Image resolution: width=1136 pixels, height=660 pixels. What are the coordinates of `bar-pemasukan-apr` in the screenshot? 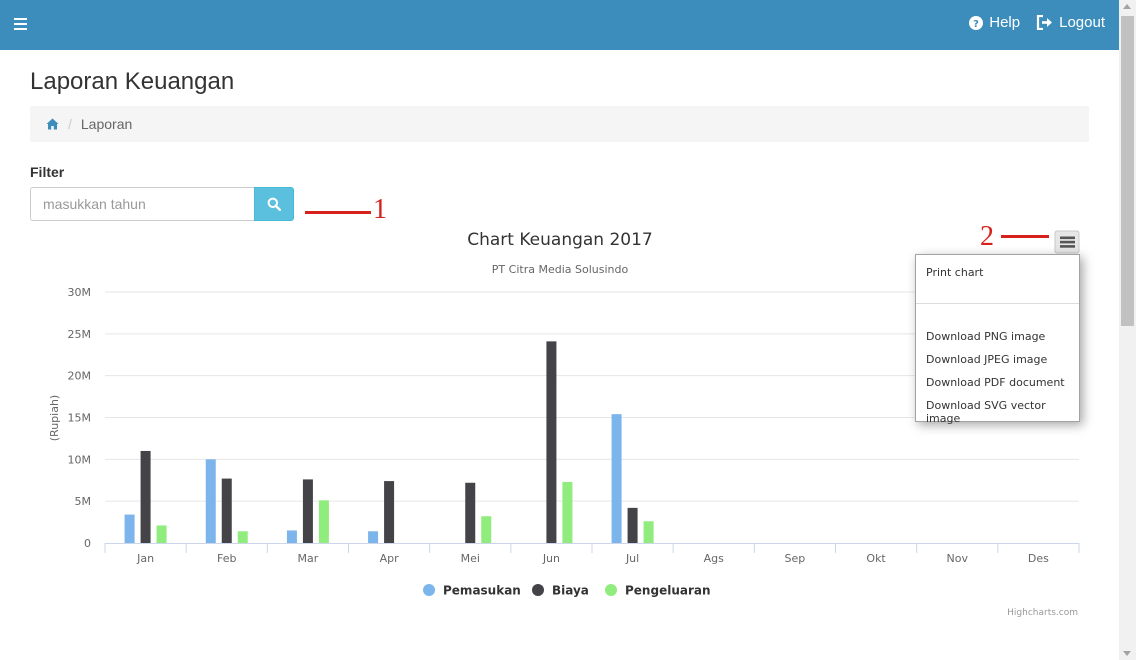 It's located at (373, 537).